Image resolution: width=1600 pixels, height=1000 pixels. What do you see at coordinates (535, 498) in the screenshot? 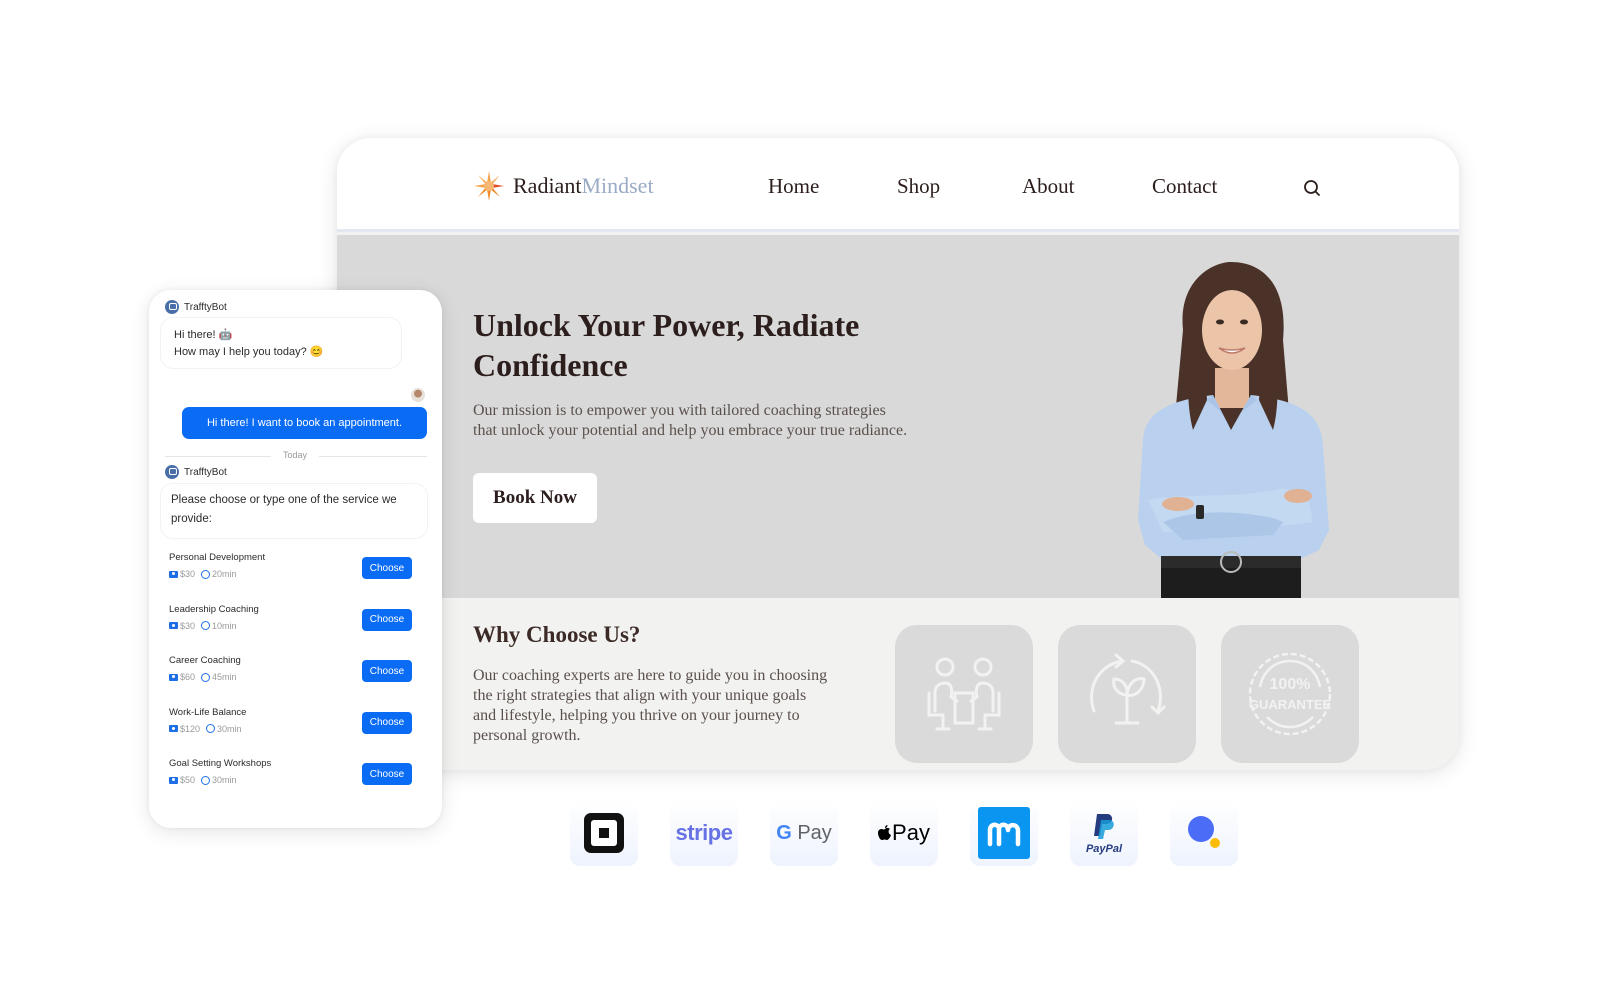
I see `book-now-button: Book Now` at bounding box center [535, 498].